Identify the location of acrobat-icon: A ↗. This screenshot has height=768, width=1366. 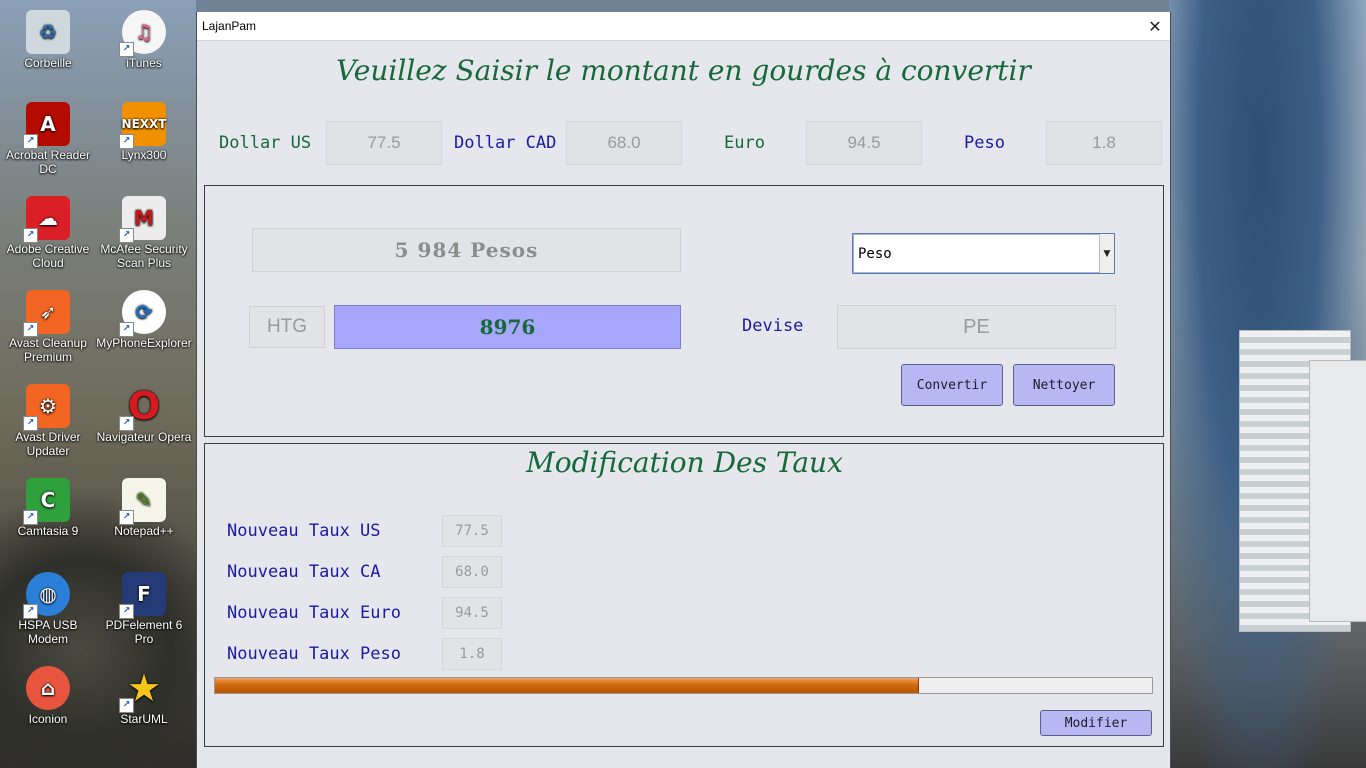
(46, 125).